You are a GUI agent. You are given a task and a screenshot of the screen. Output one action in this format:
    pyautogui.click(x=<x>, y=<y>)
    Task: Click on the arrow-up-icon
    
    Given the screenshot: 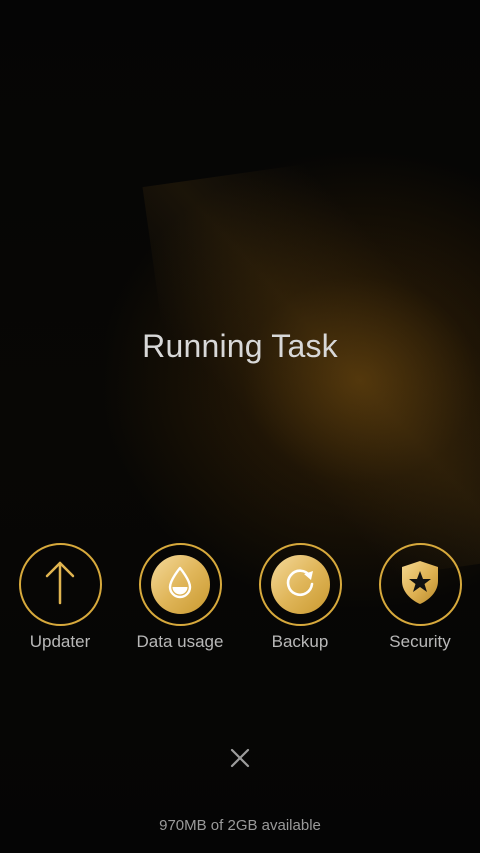 What is the action you would take?
    pyautogui.click(x=60, y=584)
    